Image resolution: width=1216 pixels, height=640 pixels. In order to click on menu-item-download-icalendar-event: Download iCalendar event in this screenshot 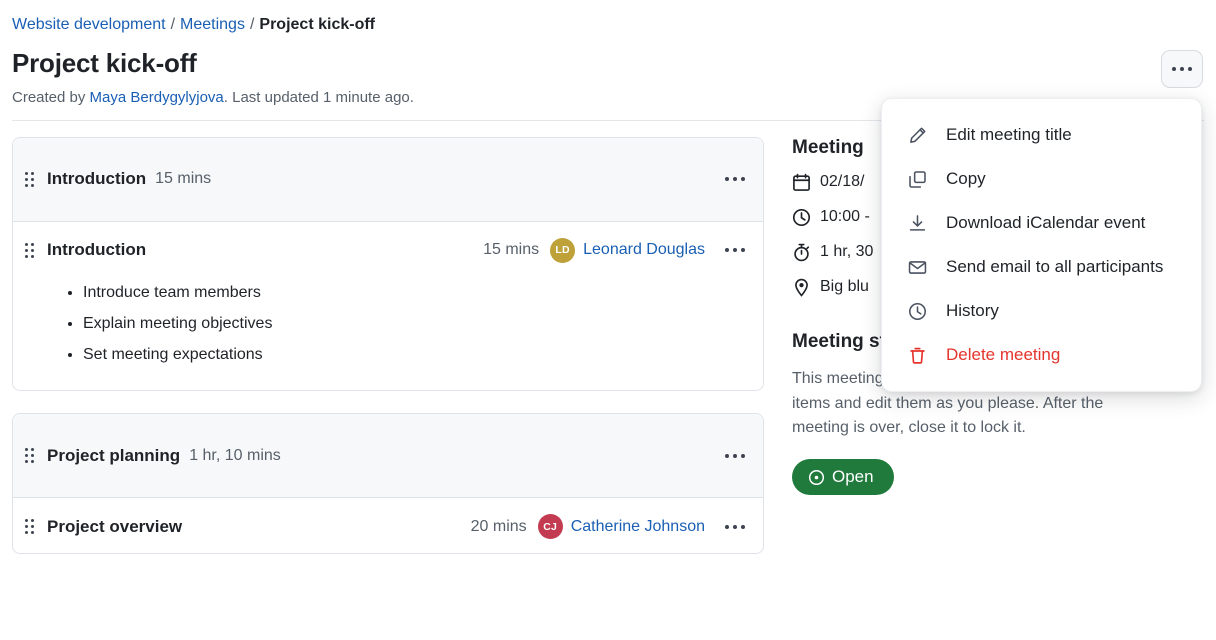, I will do `click(1041, 223)`.